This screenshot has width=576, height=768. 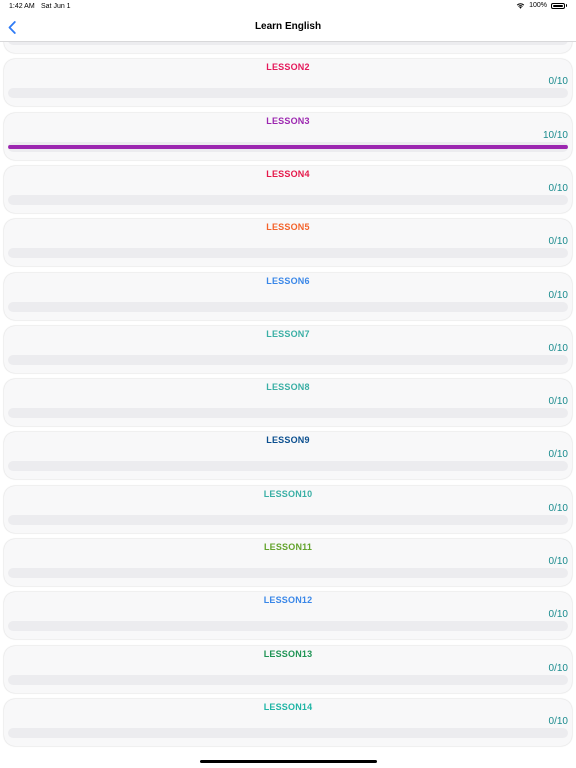 I want to click on lesson-card: LESSON5 0/10, so click(x=288, y=243).